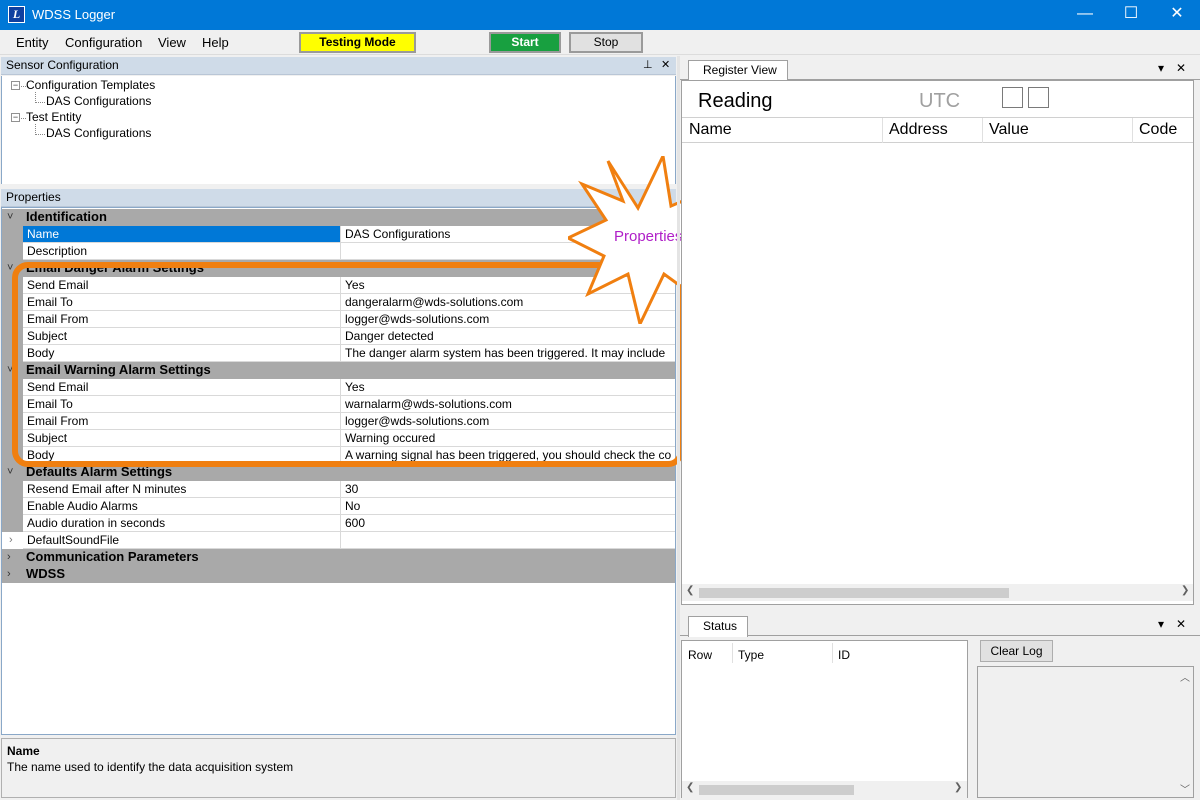 The image size is (1200, 800). Describe the element at coordinates (1012, 97) in the screenshot. I see `reading-checkbox` at that location.